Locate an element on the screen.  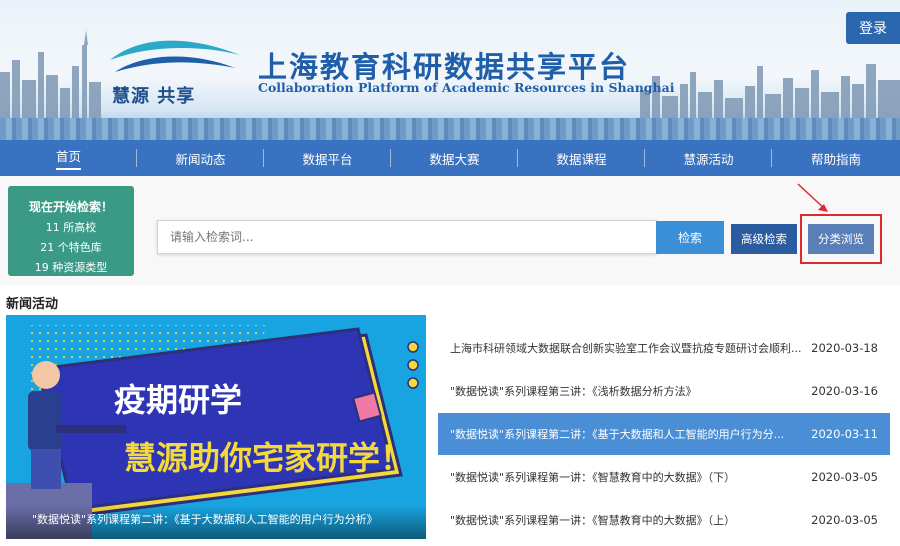
annotation-highlight-box is located at coordinates (841, 239).